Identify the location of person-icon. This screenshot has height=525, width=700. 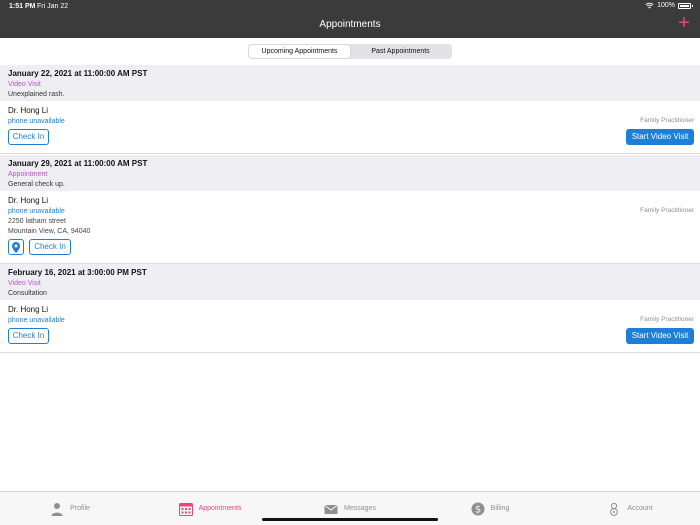
(57, 509).